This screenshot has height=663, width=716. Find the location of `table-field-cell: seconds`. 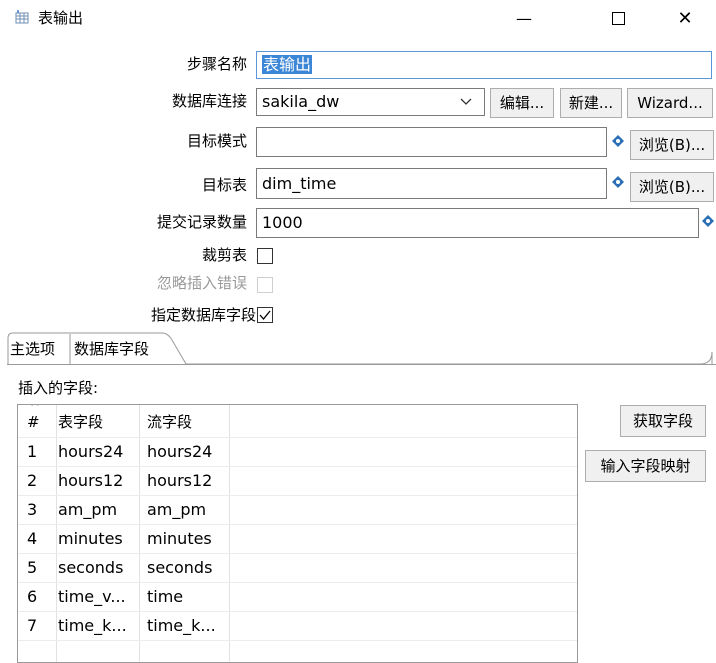

table-field-cell: seconds is located at coordinates (98, 567).